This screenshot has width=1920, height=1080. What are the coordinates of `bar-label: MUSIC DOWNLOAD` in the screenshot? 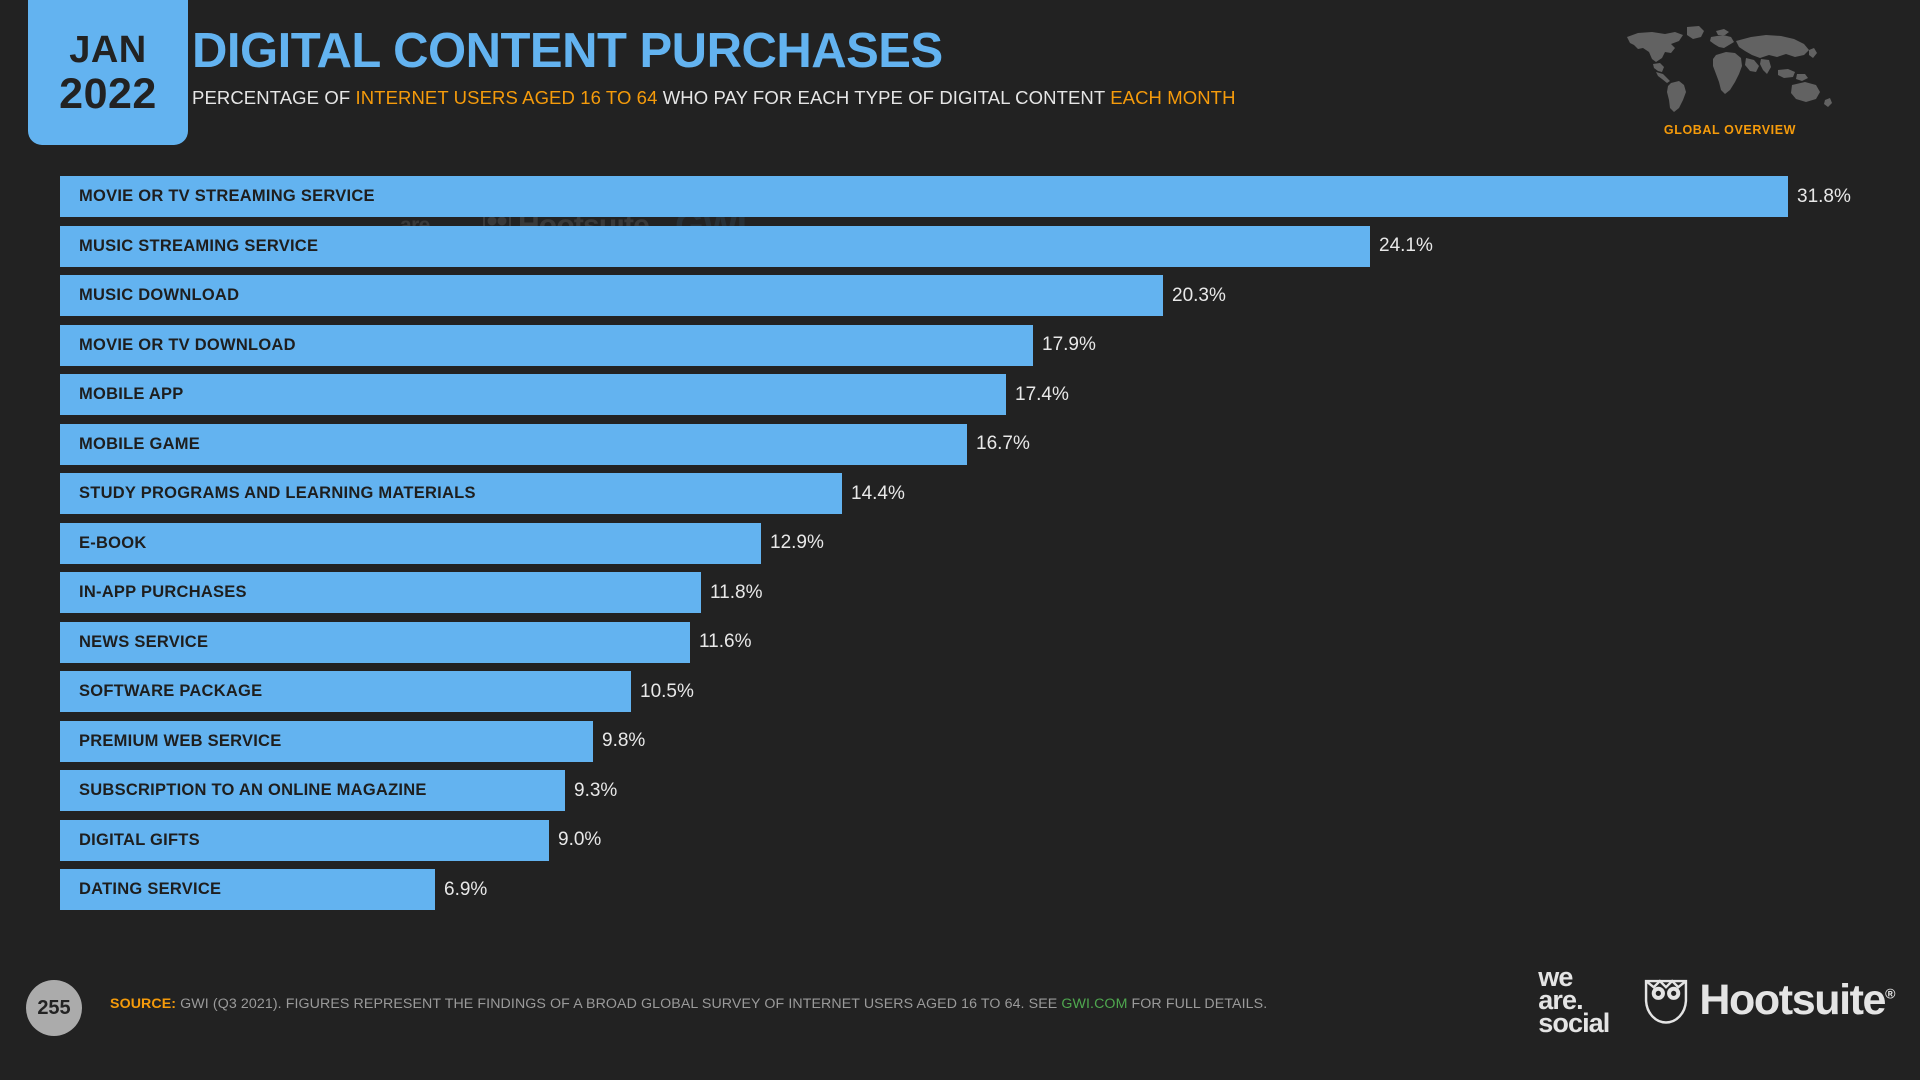 It's located at (159, 295).